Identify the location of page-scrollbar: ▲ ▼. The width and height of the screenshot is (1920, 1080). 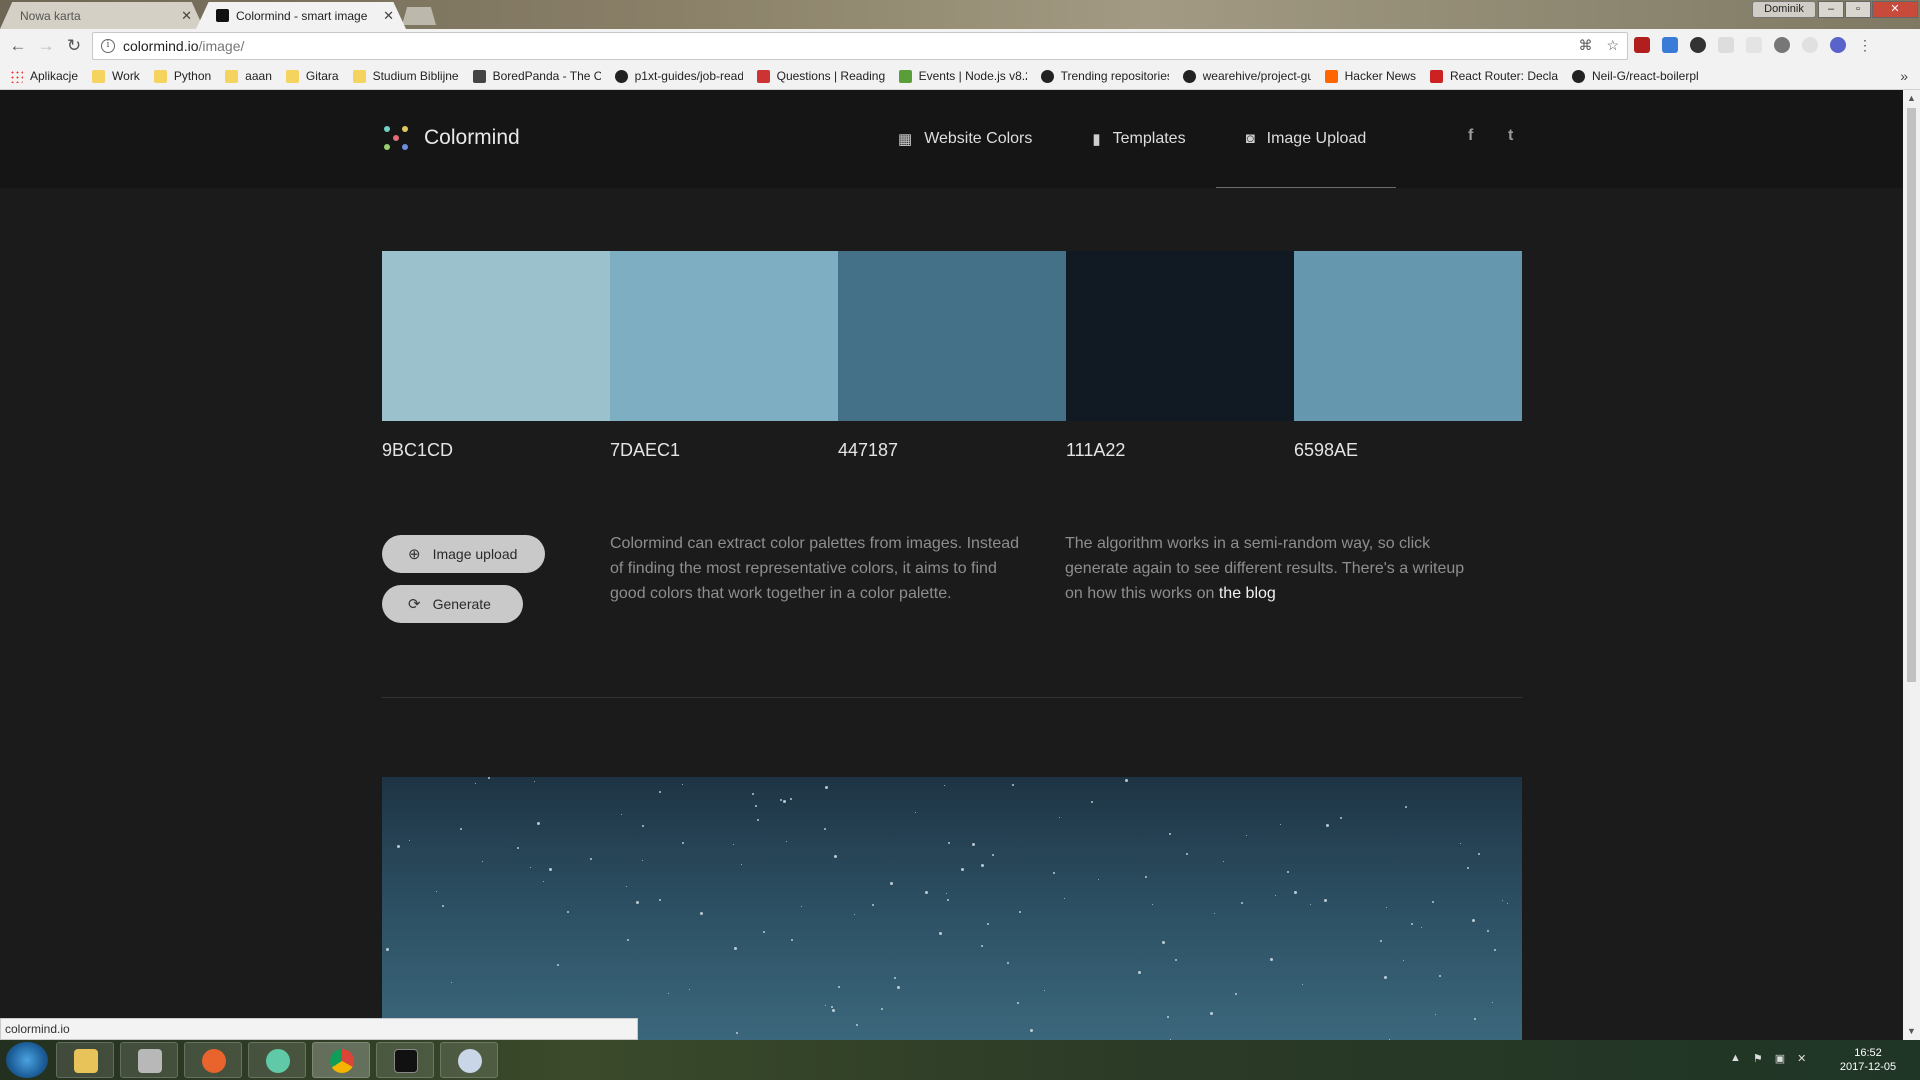
(1911, 565).